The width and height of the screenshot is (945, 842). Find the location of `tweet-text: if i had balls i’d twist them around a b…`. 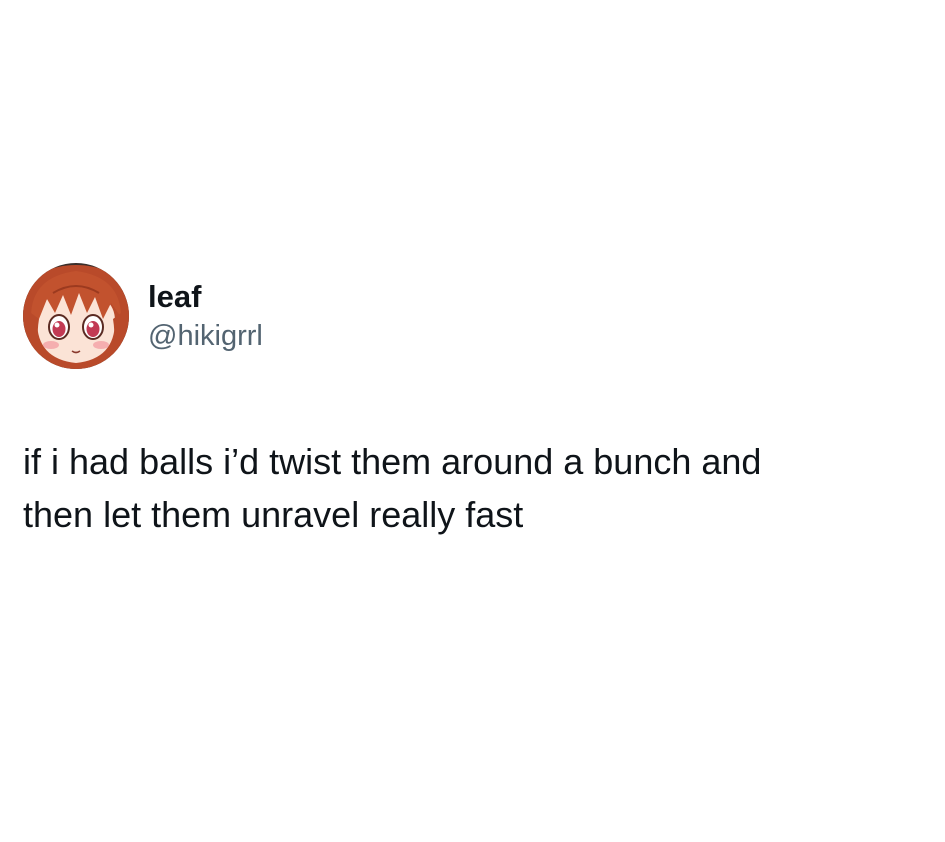

tweet-text: if i had balls i’d twist them around a b… is located at coordinates (392, 488).